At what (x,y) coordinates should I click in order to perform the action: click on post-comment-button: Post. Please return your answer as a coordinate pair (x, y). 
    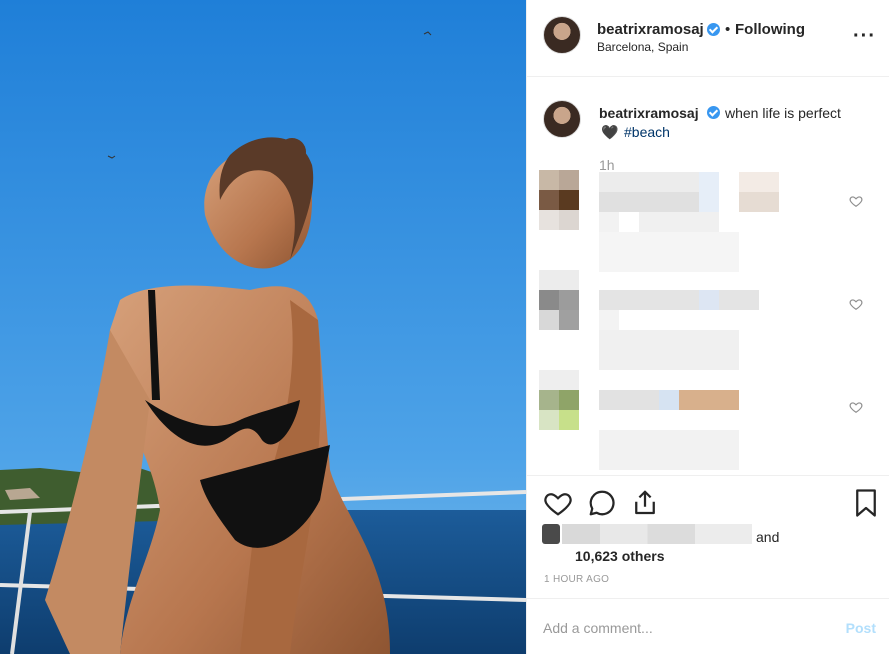
    Looking at the image, I should click on (861, 628).